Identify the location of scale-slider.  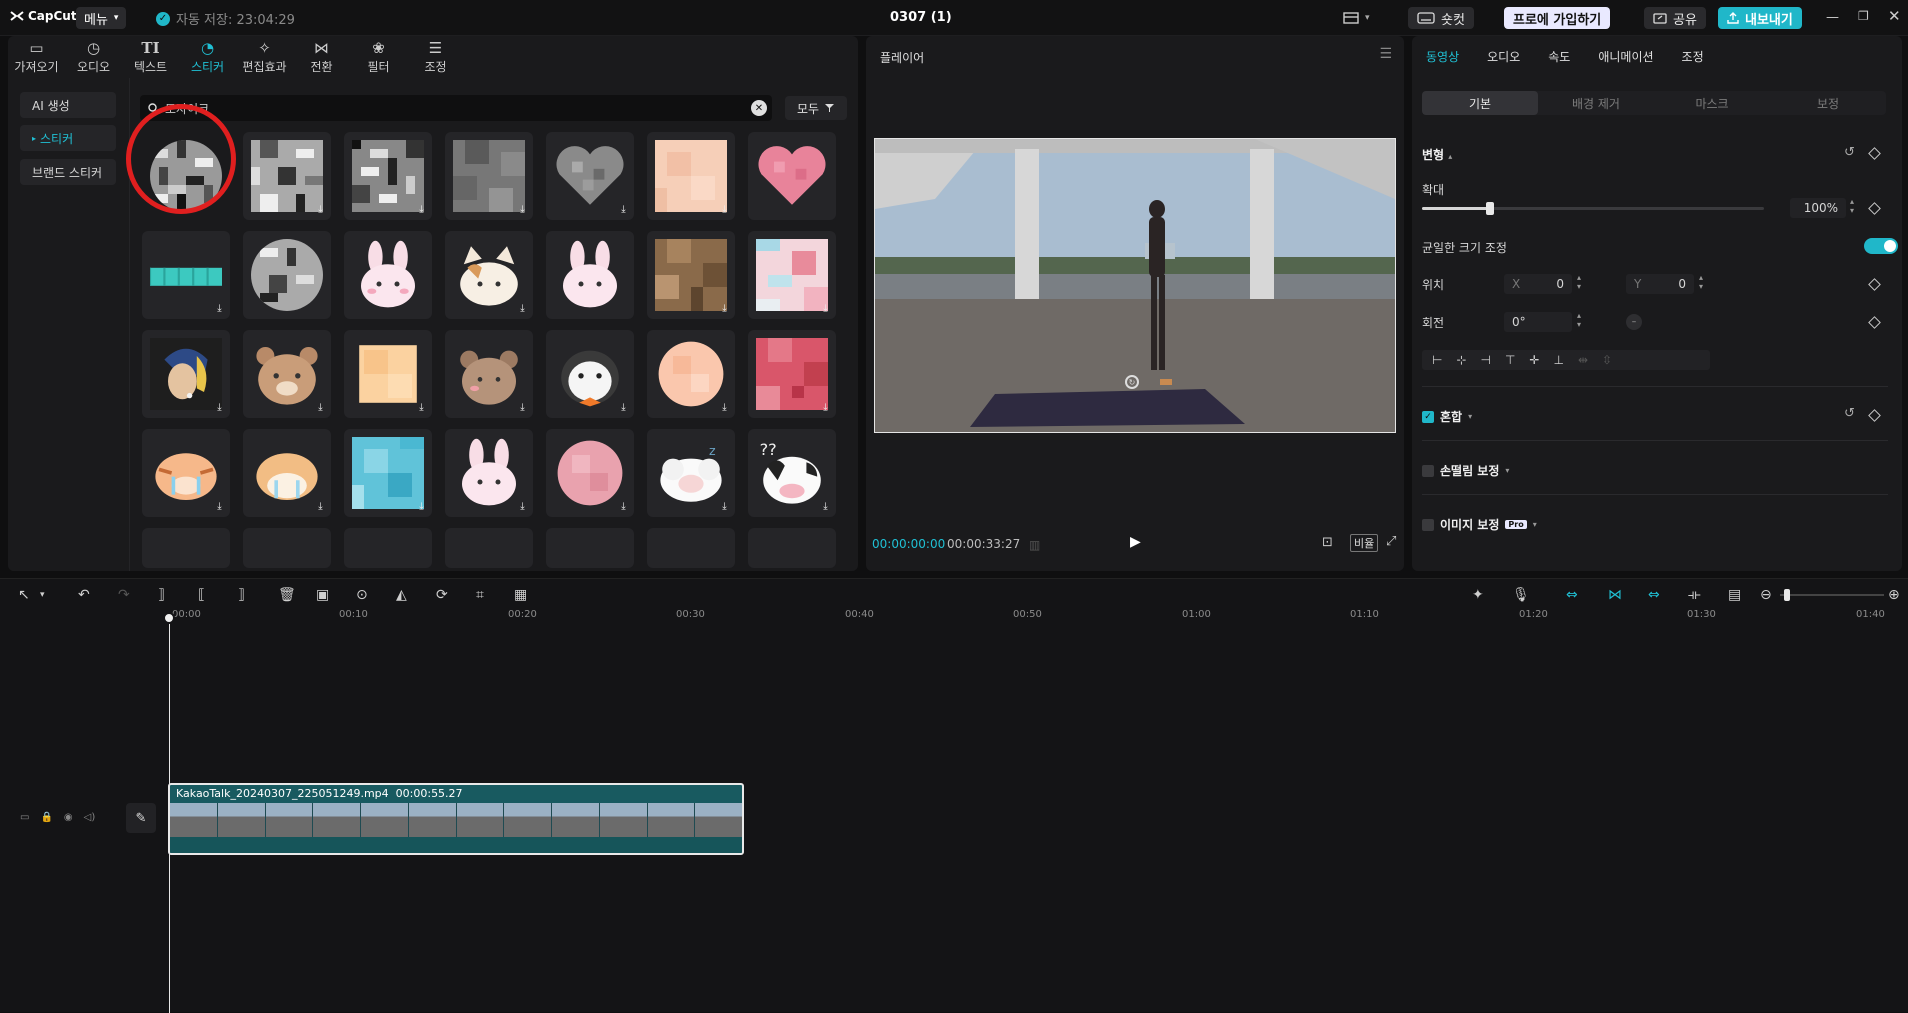
(1593, 208).